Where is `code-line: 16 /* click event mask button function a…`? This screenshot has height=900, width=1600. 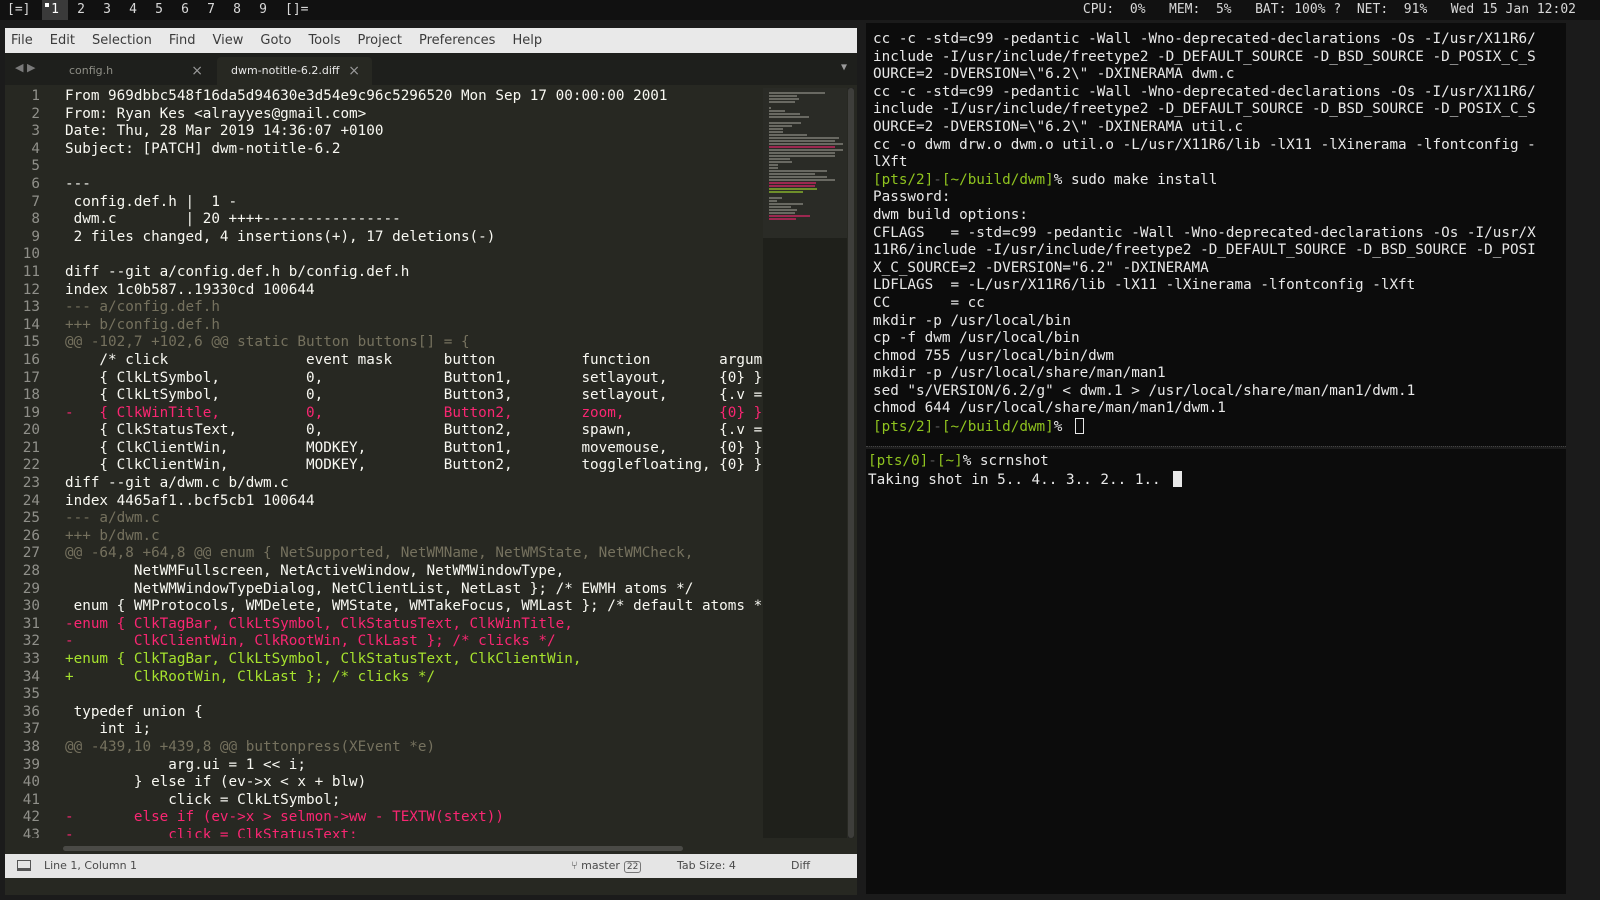
code-line: 16 /* click event mask button function a… is located at coordinates (385, 361).